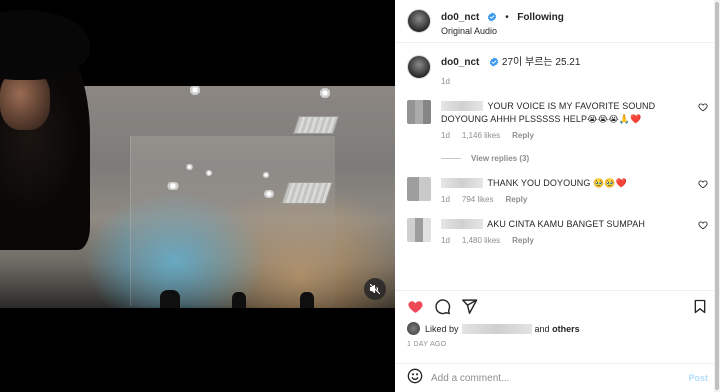  I want to click on like-button, so click(415, 306).